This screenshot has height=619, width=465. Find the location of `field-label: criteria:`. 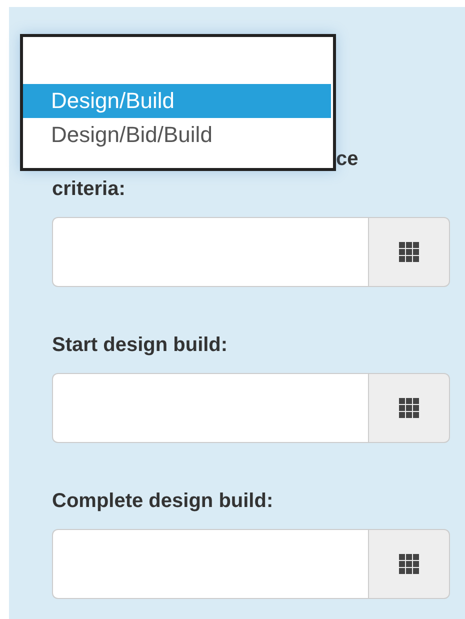

field-label: criteria: is located at coordinates (89, 189).